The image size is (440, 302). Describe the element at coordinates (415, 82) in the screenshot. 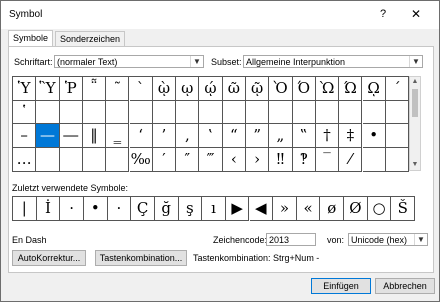

I see `scroll-up-icon: ▲` at that location.